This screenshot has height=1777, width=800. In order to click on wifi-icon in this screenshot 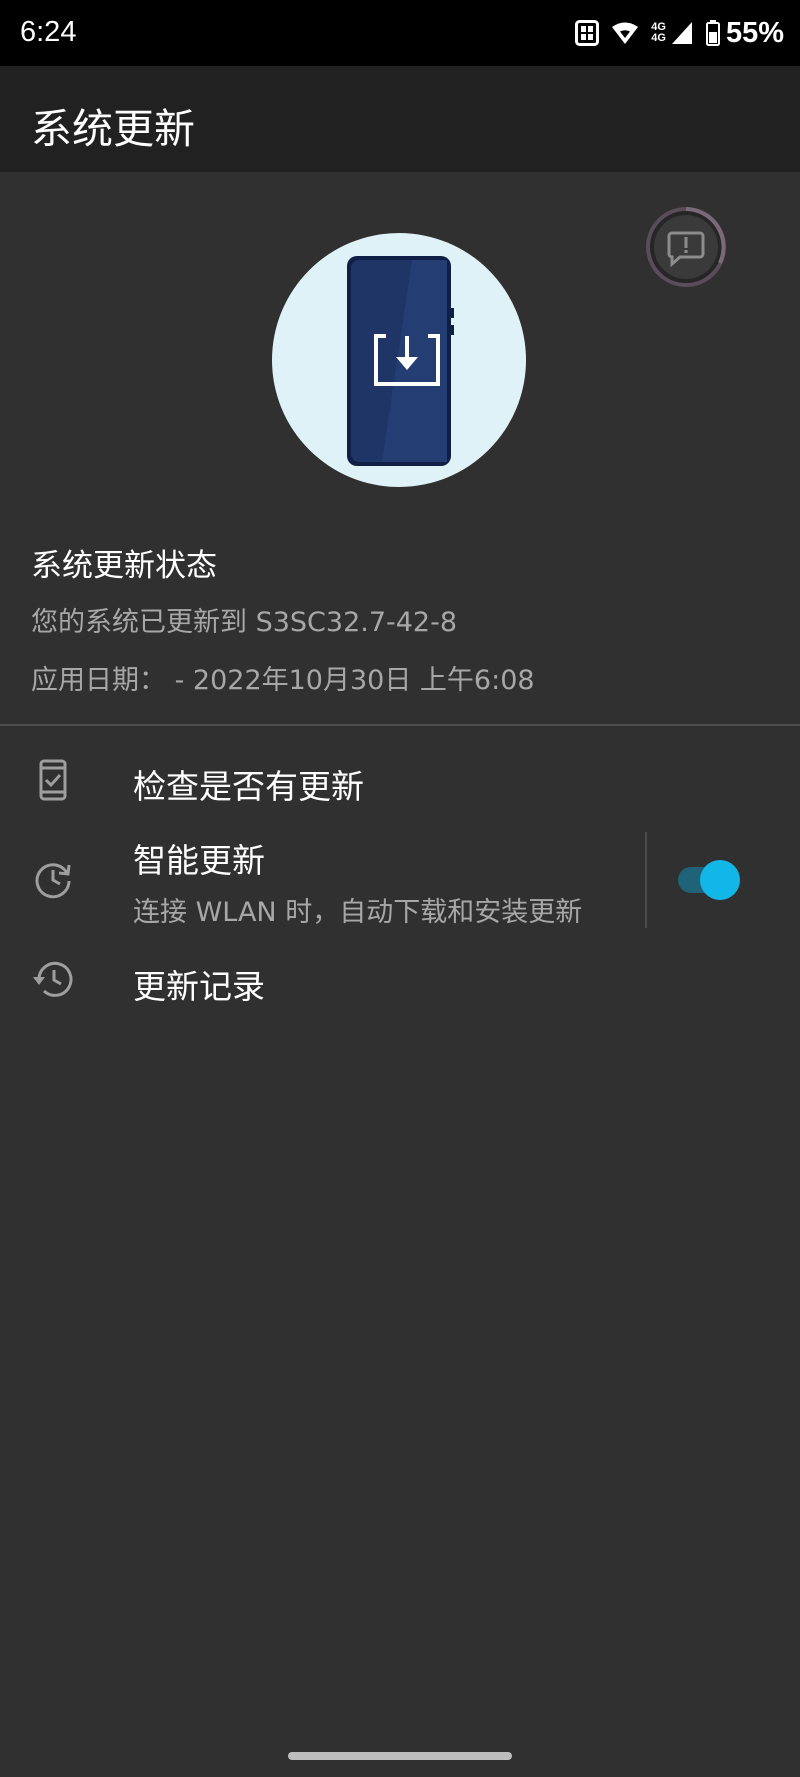, I will do `click(625, 33)`.